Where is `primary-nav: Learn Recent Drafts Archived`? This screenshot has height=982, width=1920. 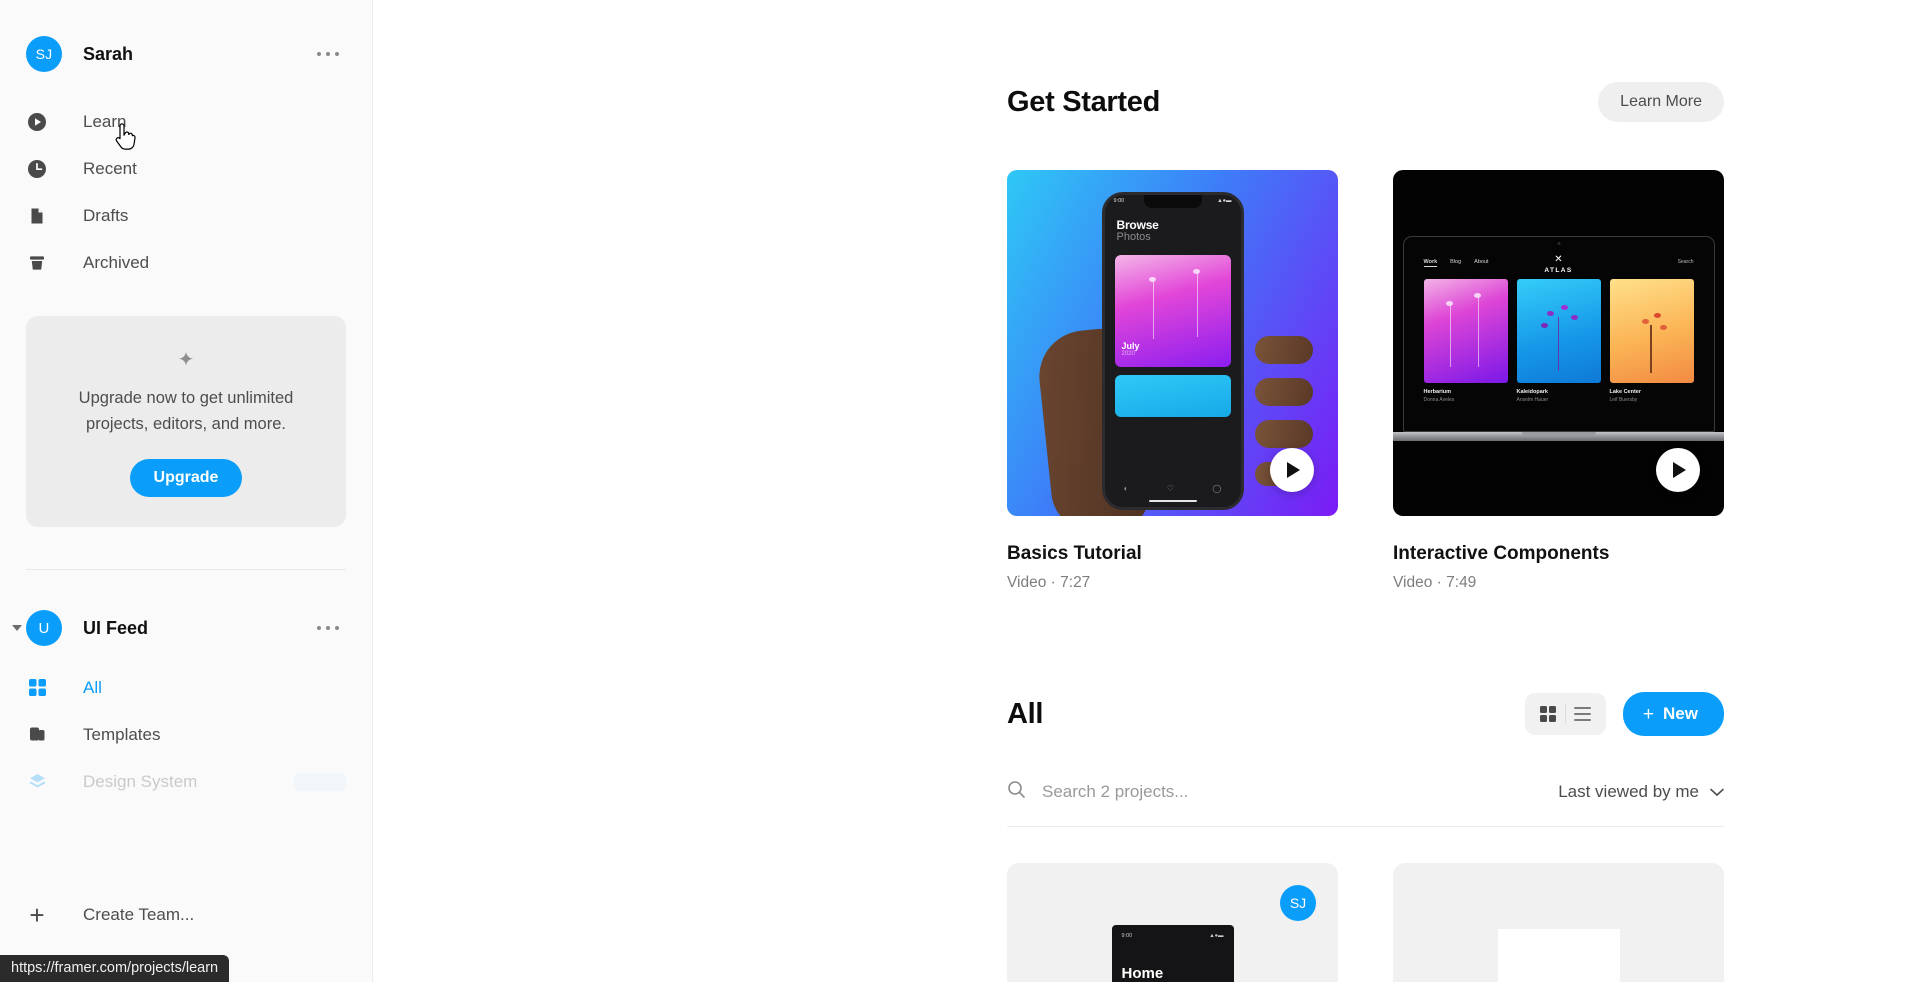
primary-nav: Learn Recent Drafts Archived is located at coordinates (186, 192).